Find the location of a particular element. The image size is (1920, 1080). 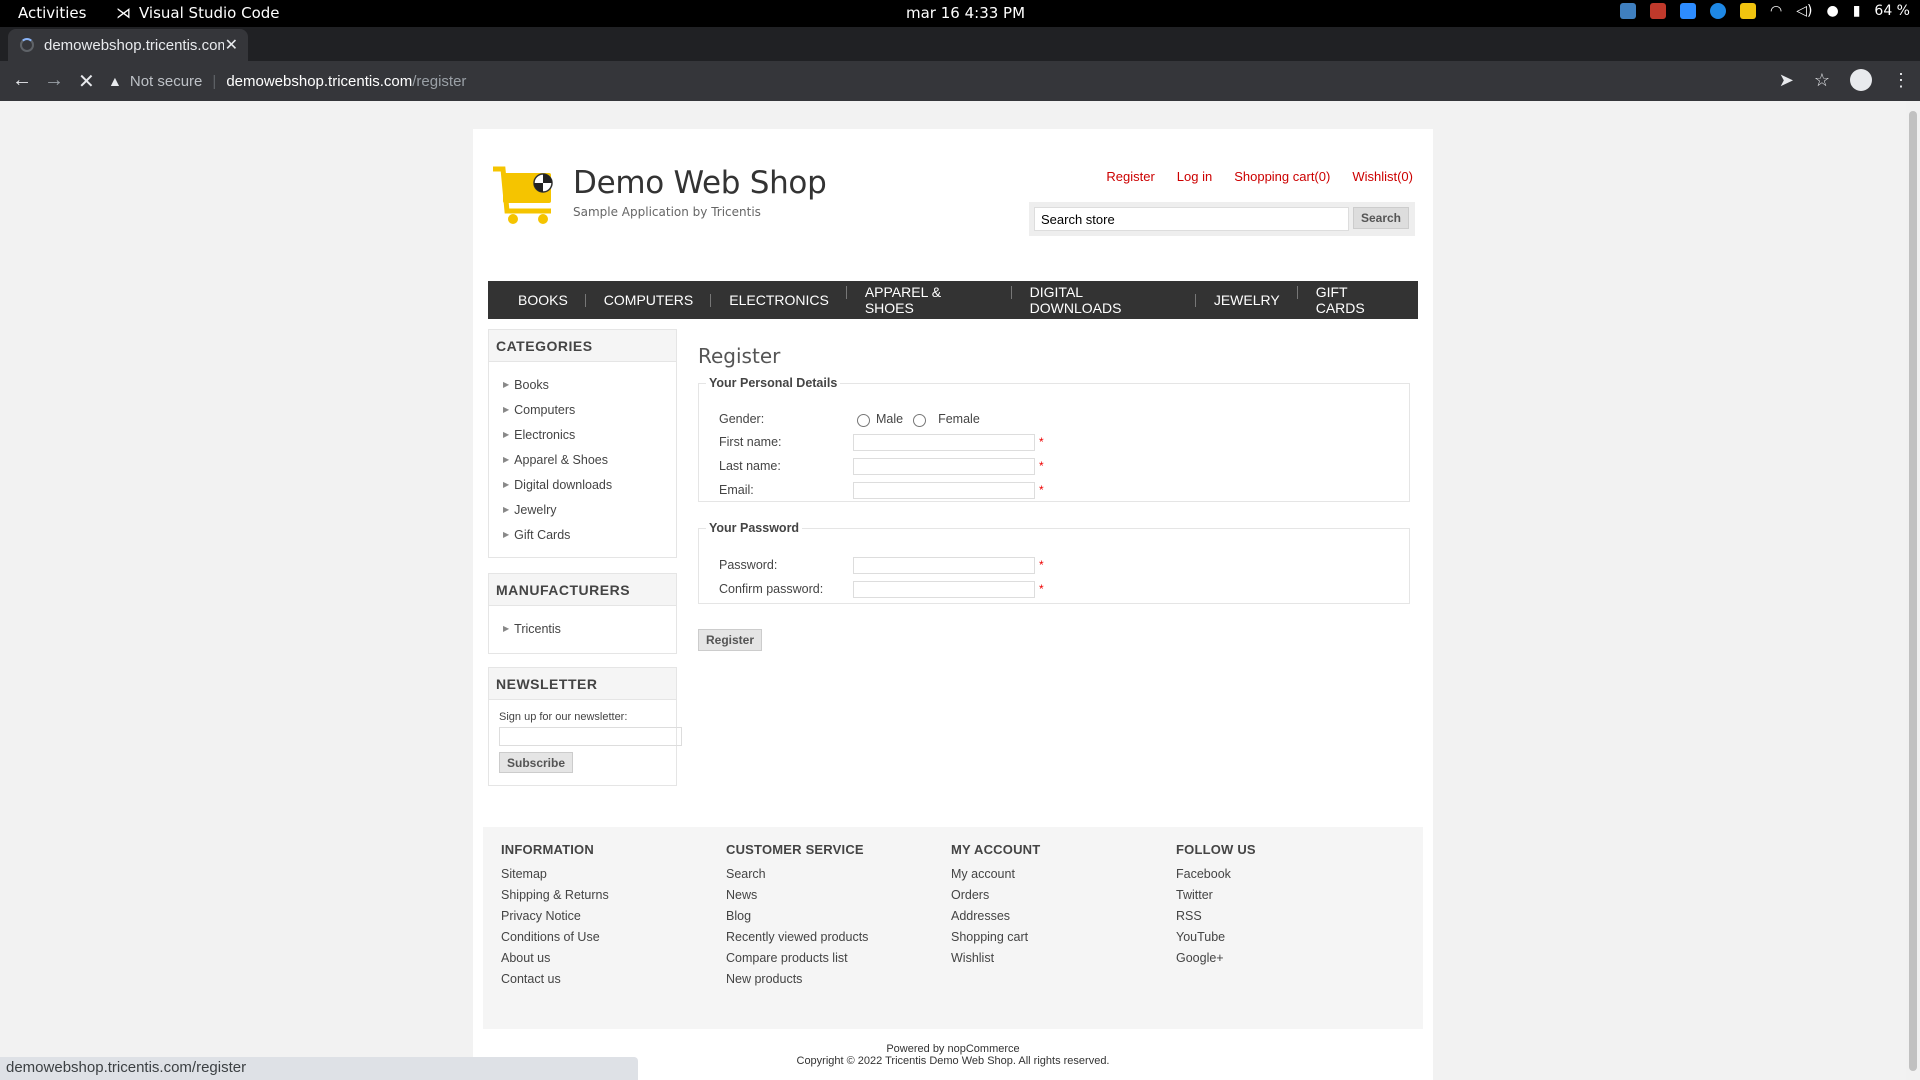

category-books: ▶ Books is located at coordinates (589, 384).